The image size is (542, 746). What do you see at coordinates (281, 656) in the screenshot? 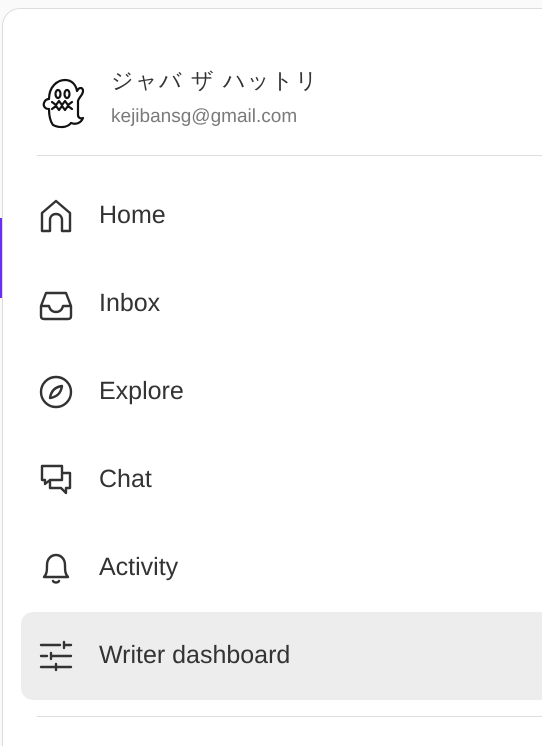
I see `menu-item: Writer dashboard` at bounding box center [281, 656].